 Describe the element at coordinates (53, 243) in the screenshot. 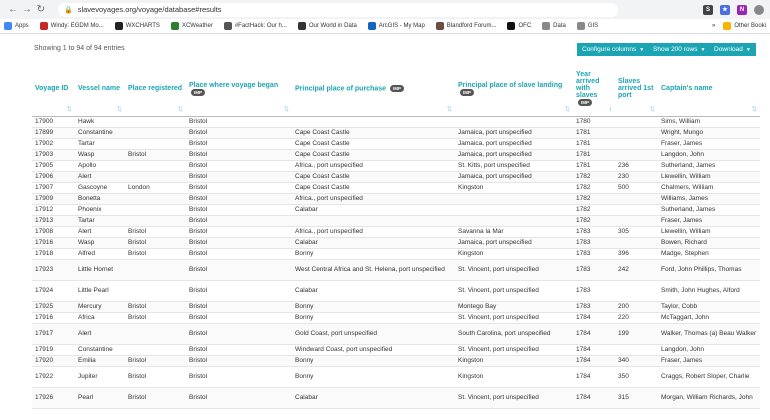

I see `table-cell: 17916` at that location.